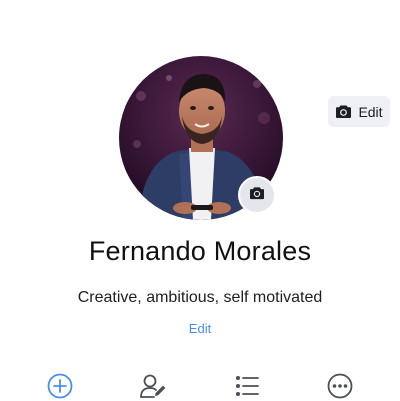 Image resolution: width=400 pixels, height=401 pixels. I want to click on edit-profile-button, so click(153, 386).